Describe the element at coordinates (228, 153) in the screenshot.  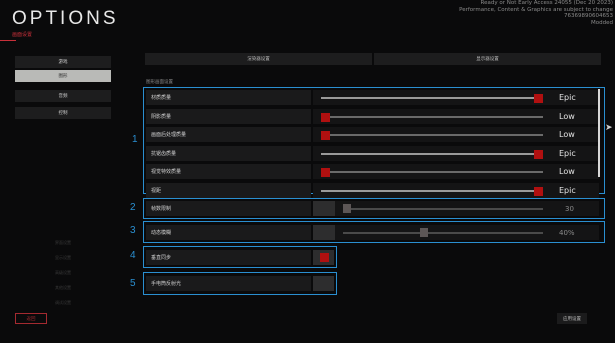
I see `quality-row-label: 抗锯齿质量` at that location.